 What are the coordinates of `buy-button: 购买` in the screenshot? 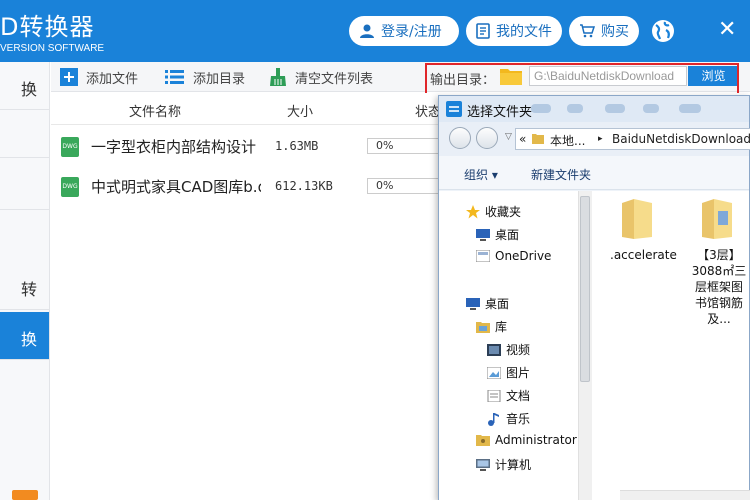 It's located at (604, 31).